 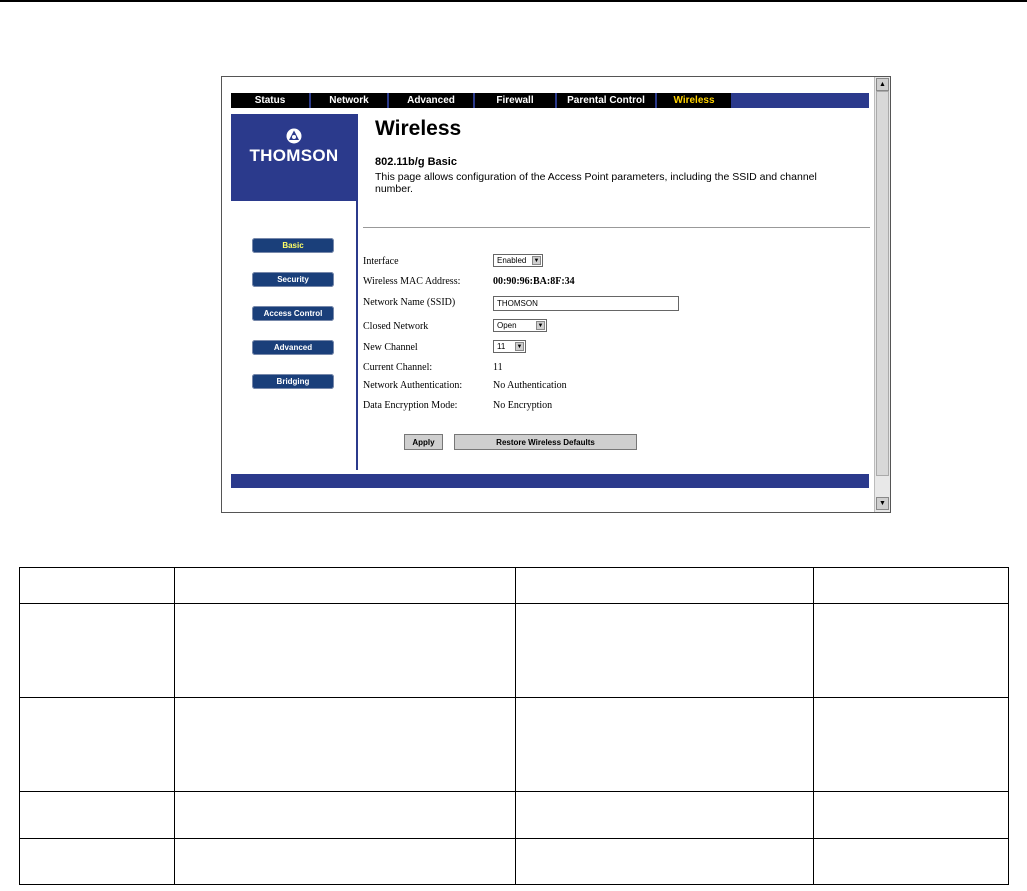 I want to click on sidebar-access-control-button: Access Control, so click(x=293, y=313).